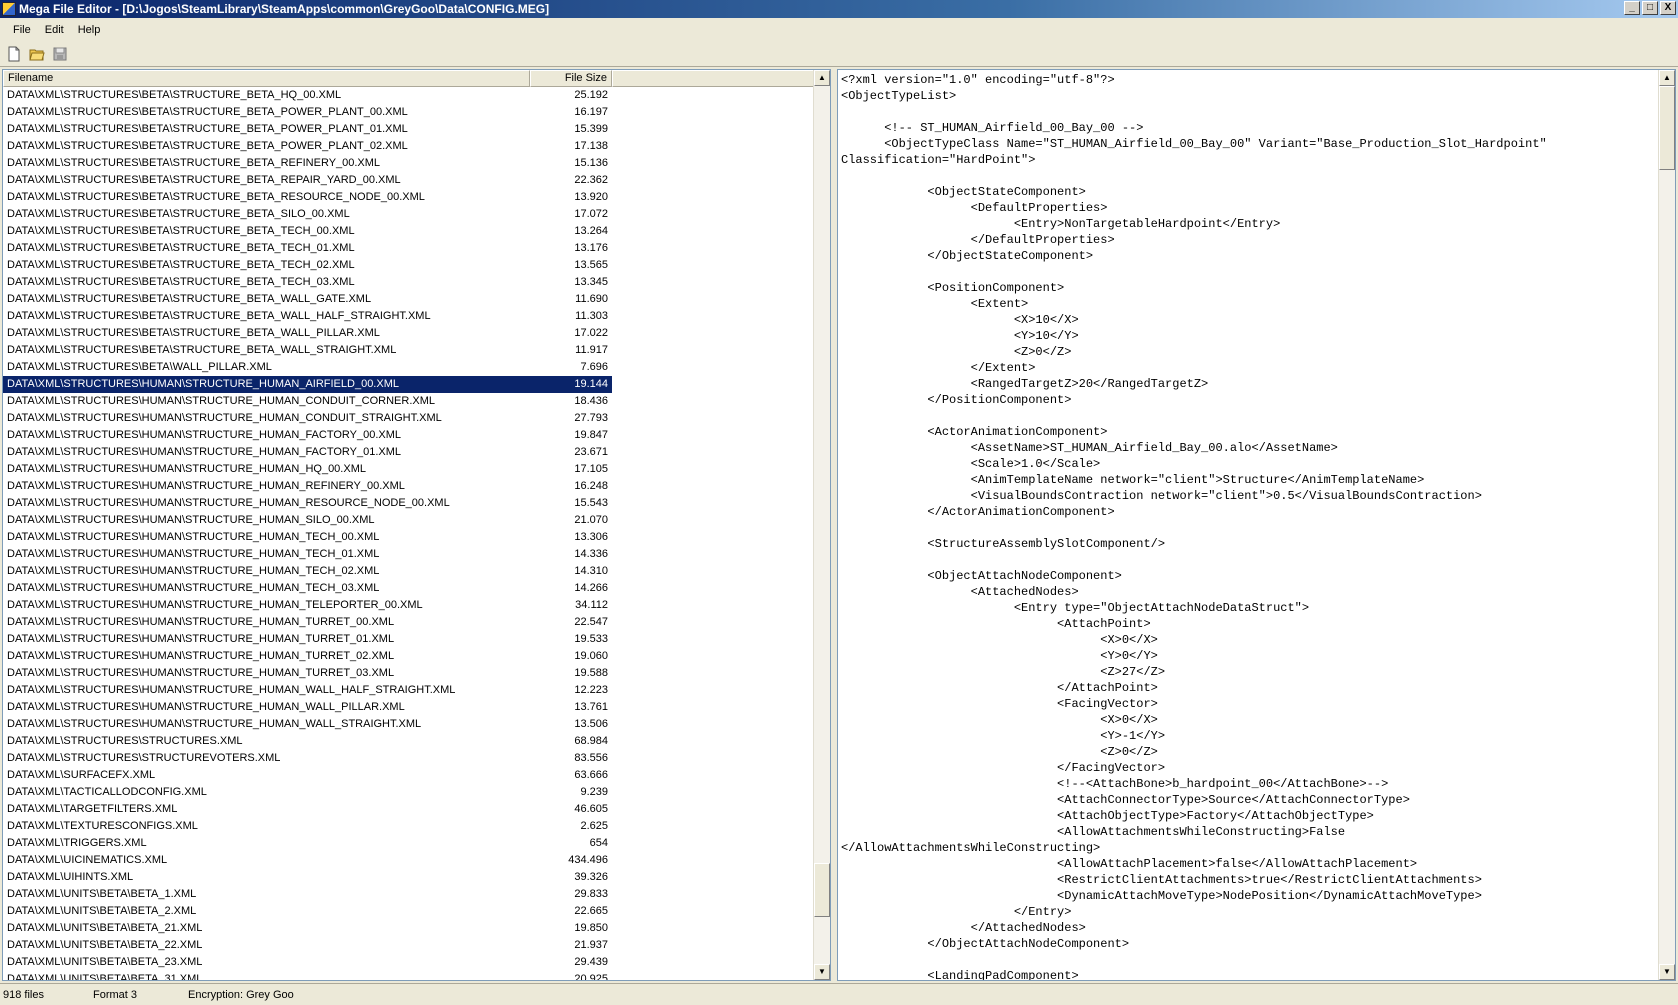 This screenshot has width=1678, height=1005. I want to click on filesize-cell: 22.547, so click(591, 622).